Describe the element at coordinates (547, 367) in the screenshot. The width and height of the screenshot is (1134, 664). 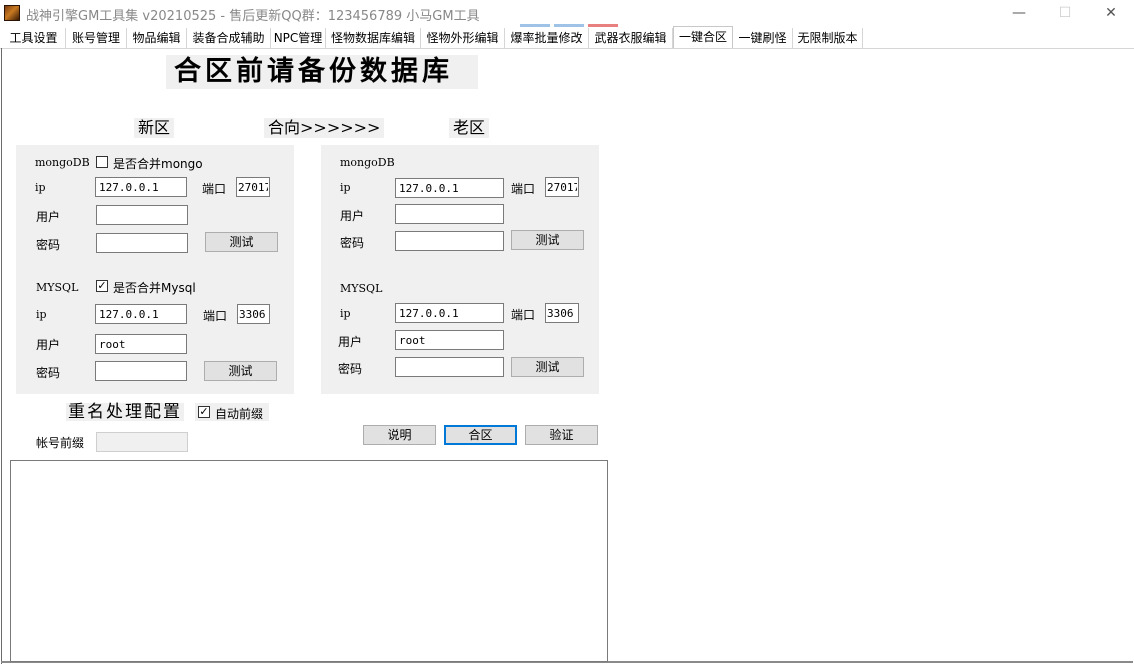
I see `old-mysql-test-button: 测试` at that location.